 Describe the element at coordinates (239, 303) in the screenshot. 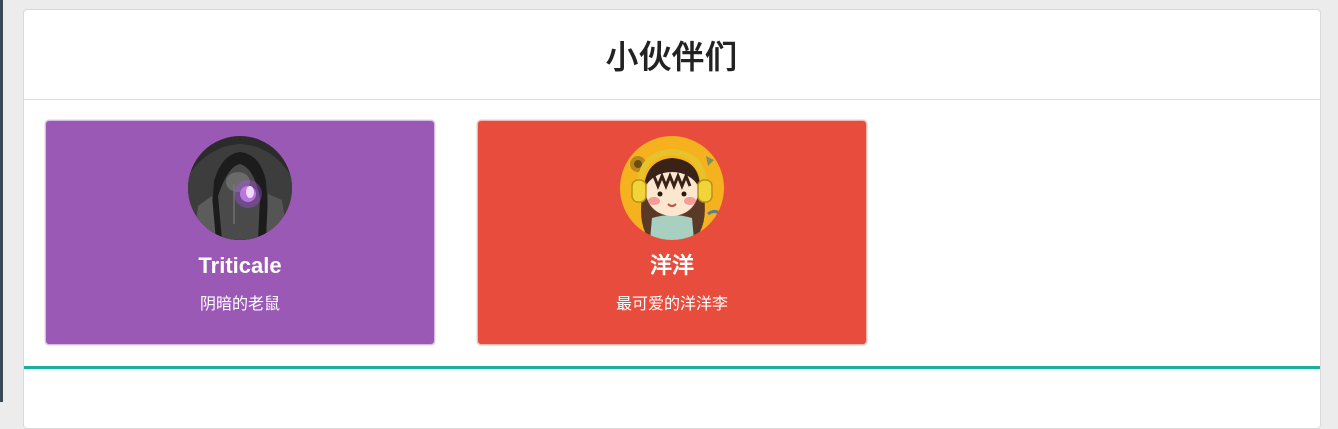

I see `friend-description: 阴暗的老鼠` at that location.